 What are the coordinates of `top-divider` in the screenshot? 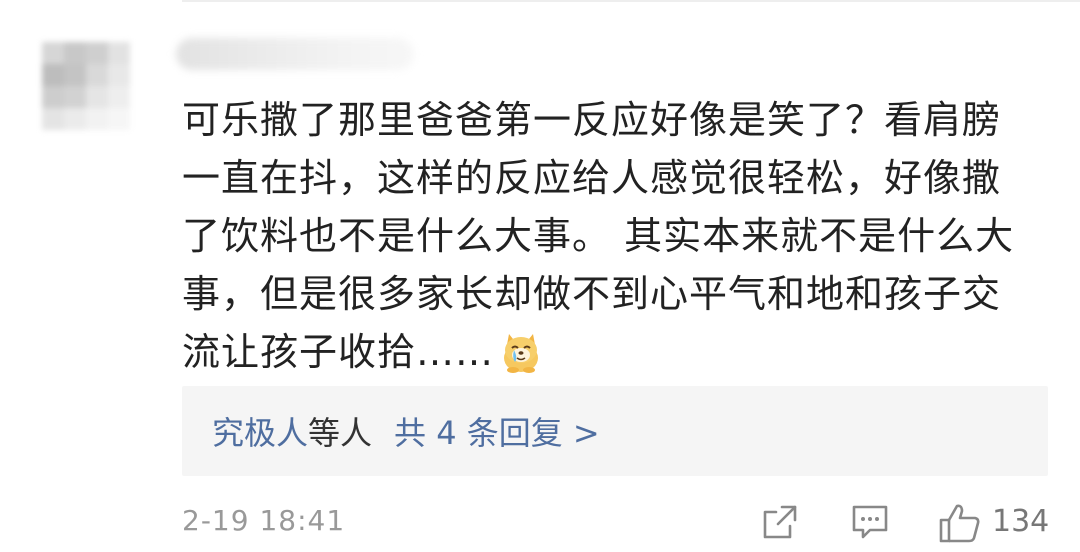 It's located at (631, 1).